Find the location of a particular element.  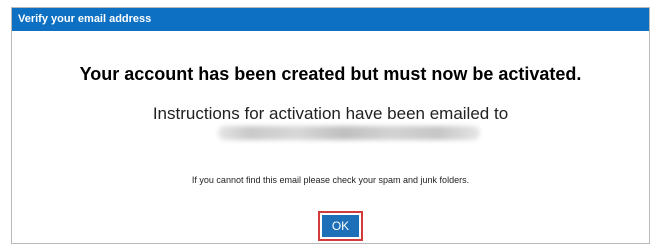

ok-button: OK is located at coordinates (340, 226).